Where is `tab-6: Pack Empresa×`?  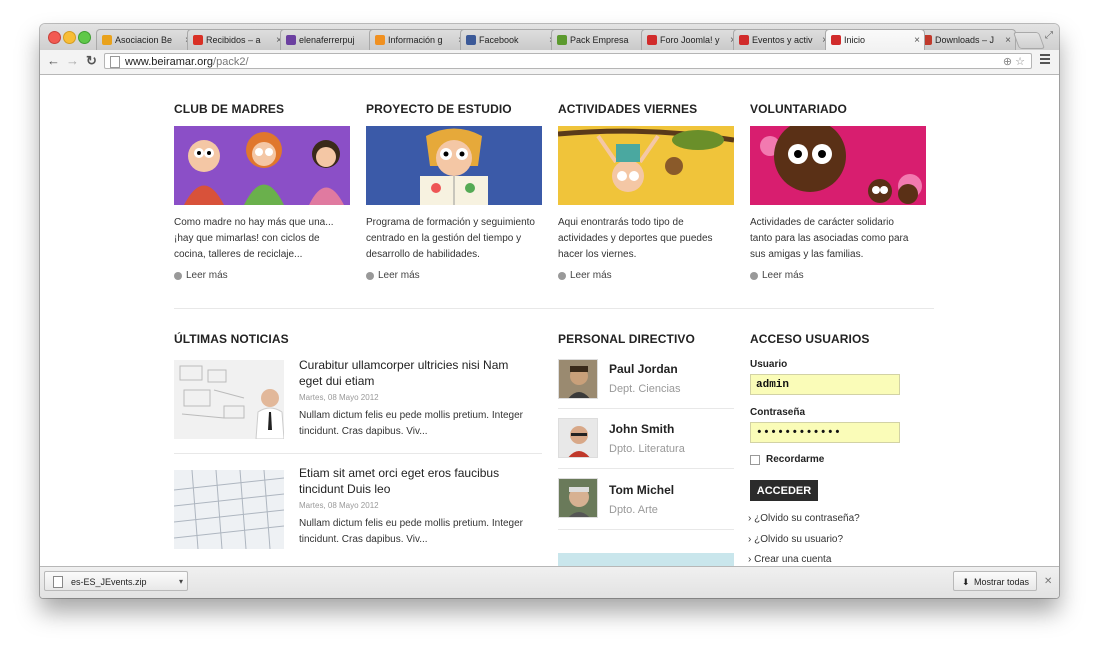 tab-6: Pack Empresa× is located at coordinates (601, 39).